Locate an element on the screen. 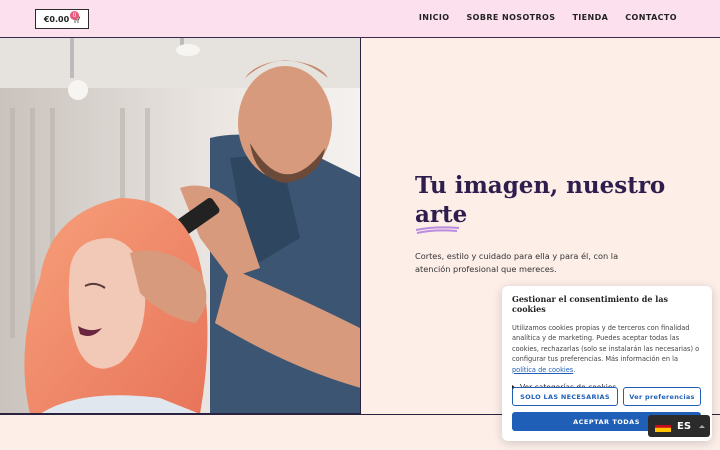 The image size is (720, 450). spain-flag-icon is located at coordinates (663, 426).